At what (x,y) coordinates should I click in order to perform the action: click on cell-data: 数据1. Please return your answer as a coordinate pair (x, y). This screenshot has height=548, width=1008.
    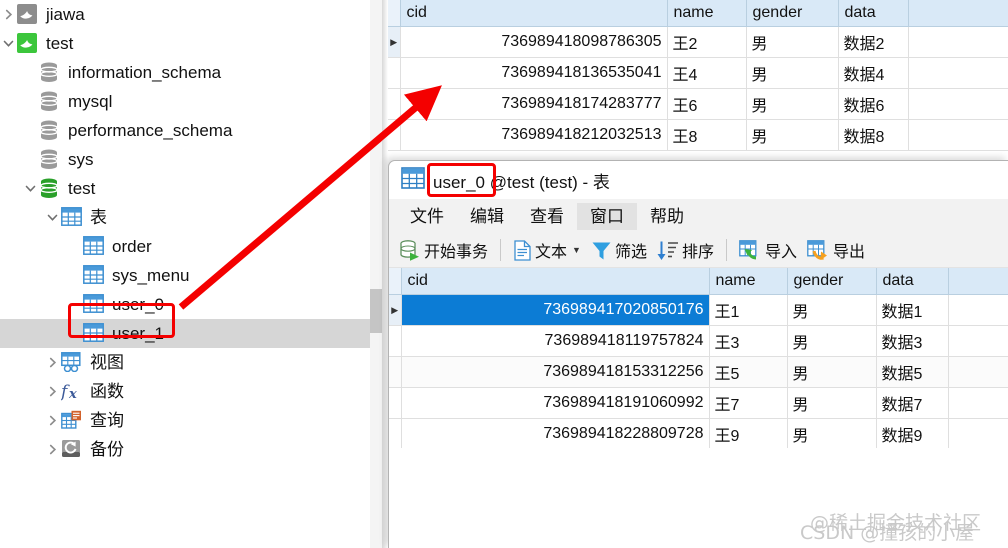
    Looking at the image, I should click on (912, 310).